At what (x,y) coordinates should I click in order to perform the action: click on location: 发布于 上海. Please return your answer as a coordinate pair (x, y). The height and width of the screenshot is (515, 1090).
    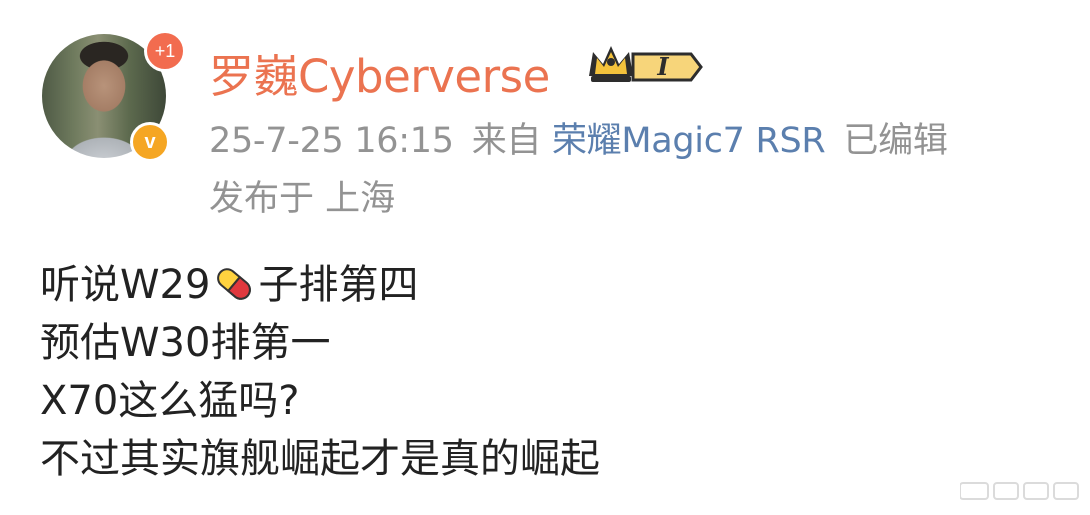
    Looking at the image, I should click on (302, 199).